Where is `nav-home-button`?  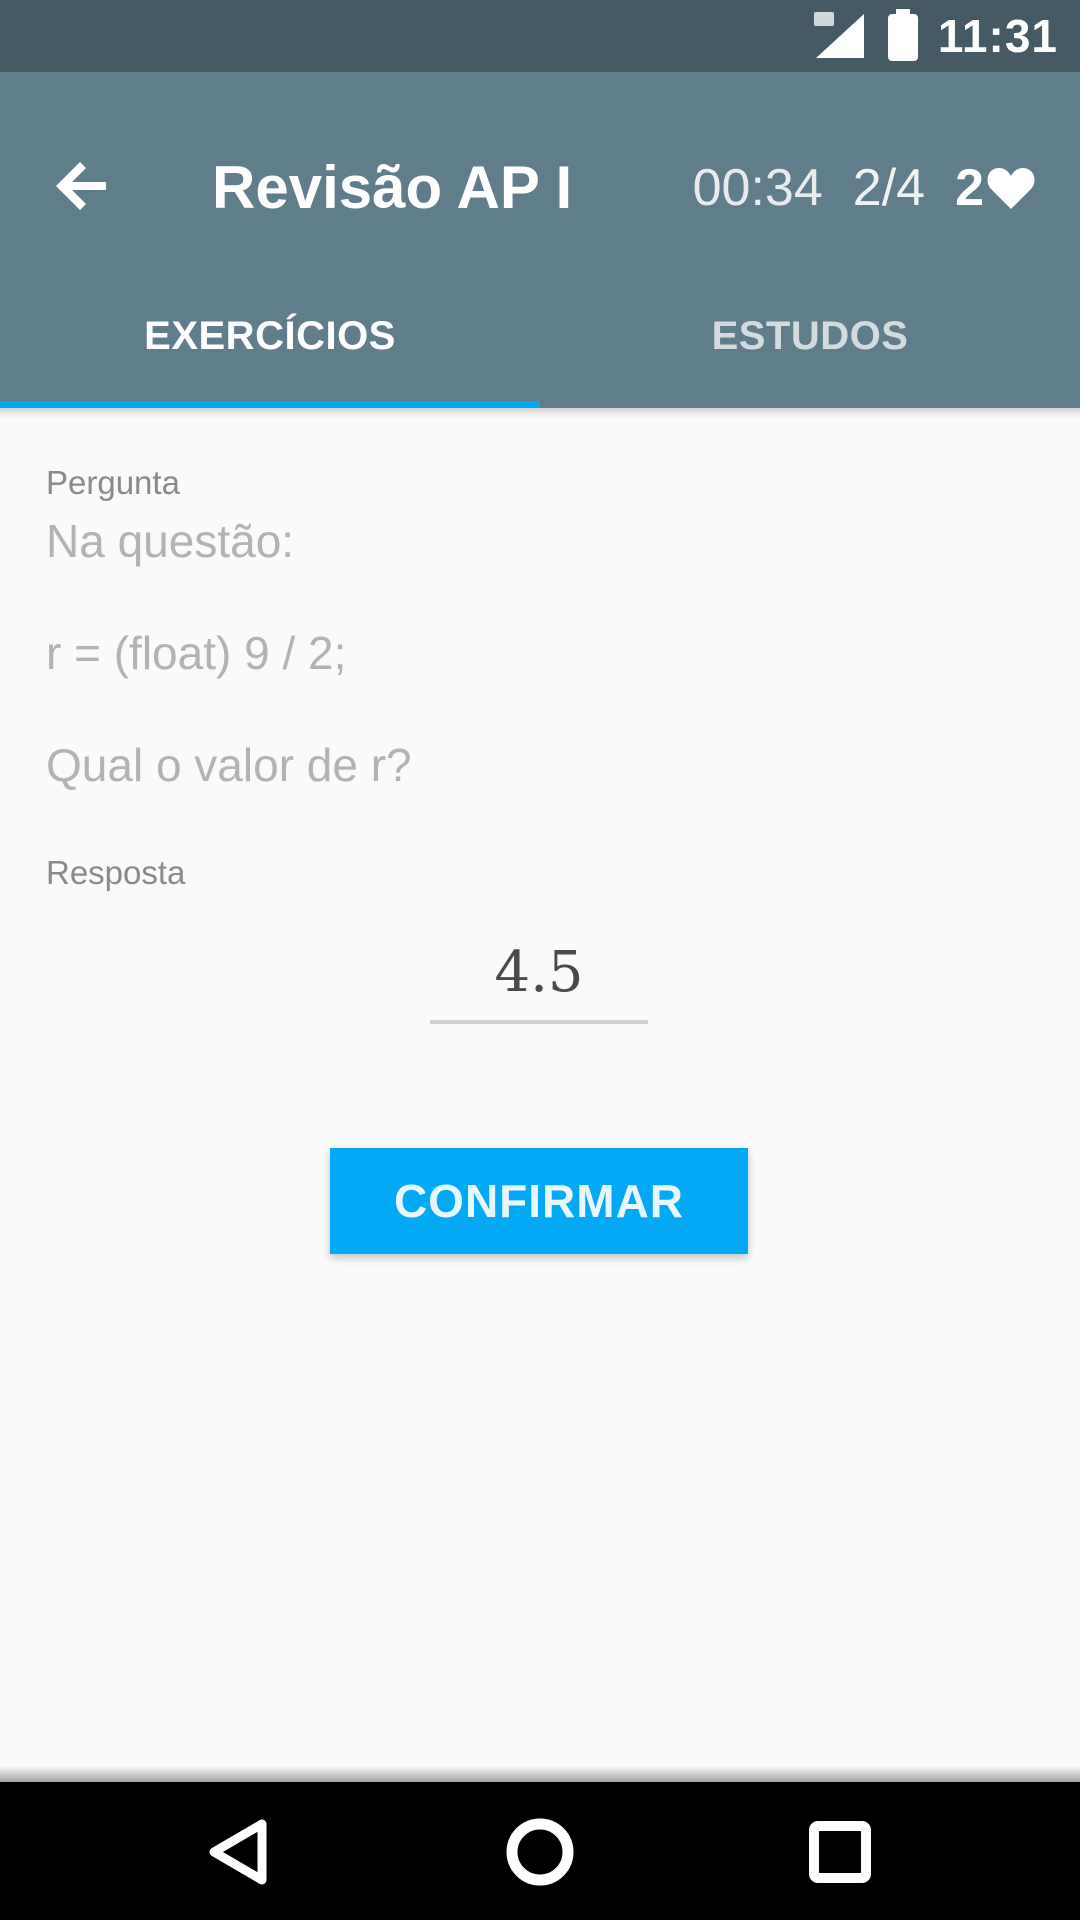
nav-home-button is located at coordinates (540, 1852).